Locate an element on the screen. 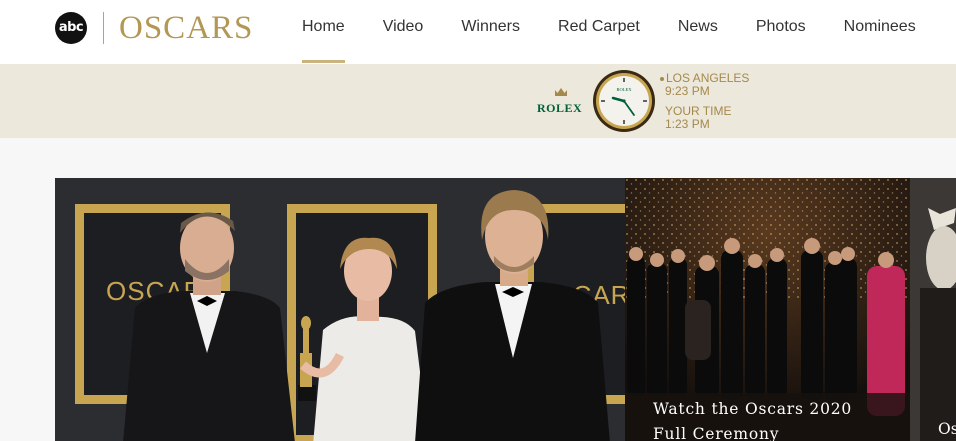  video-card-next: Os is located at coordinates (933, 309).